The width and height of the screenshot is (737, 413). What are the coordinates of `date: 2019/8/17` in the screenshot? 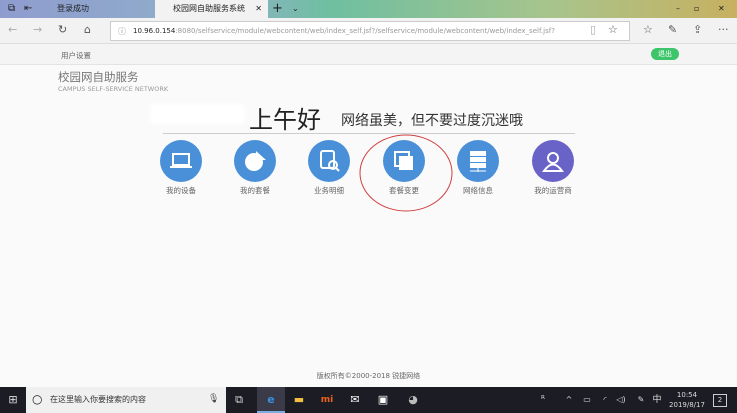 It's located at (687, 405).